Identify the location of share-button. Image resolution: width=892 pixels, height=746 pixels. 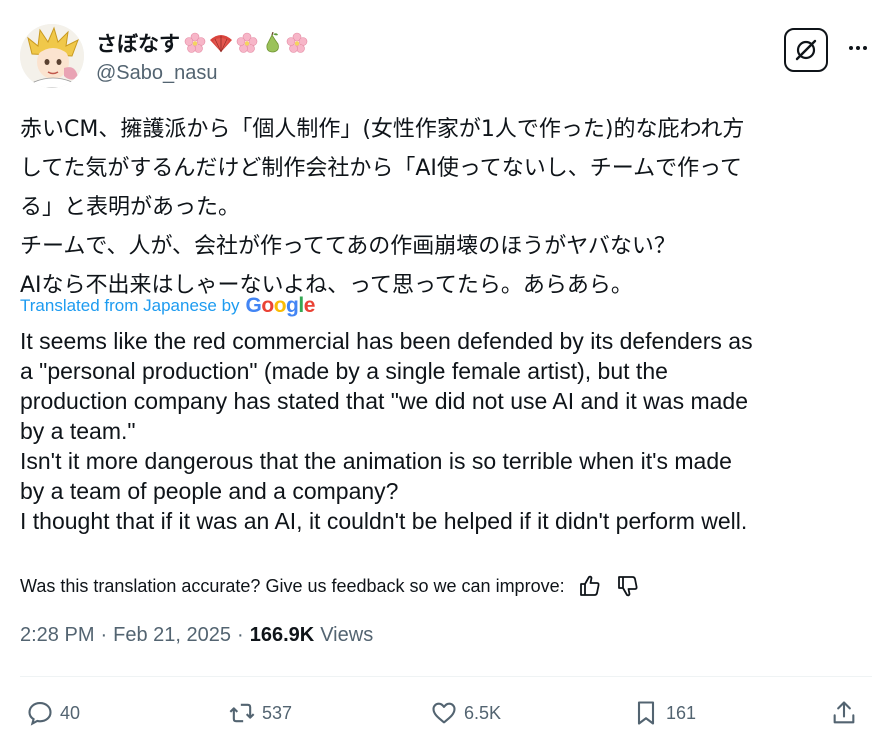
(844, 713).